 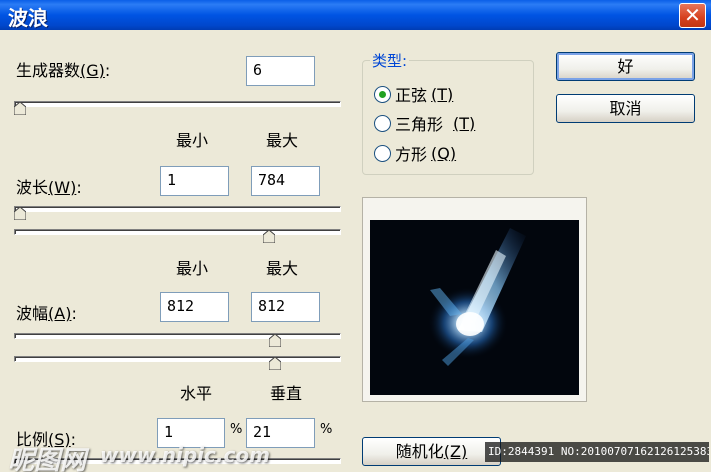 I want to click on wavelength-min-input: 1, so click(x=194, y=181).